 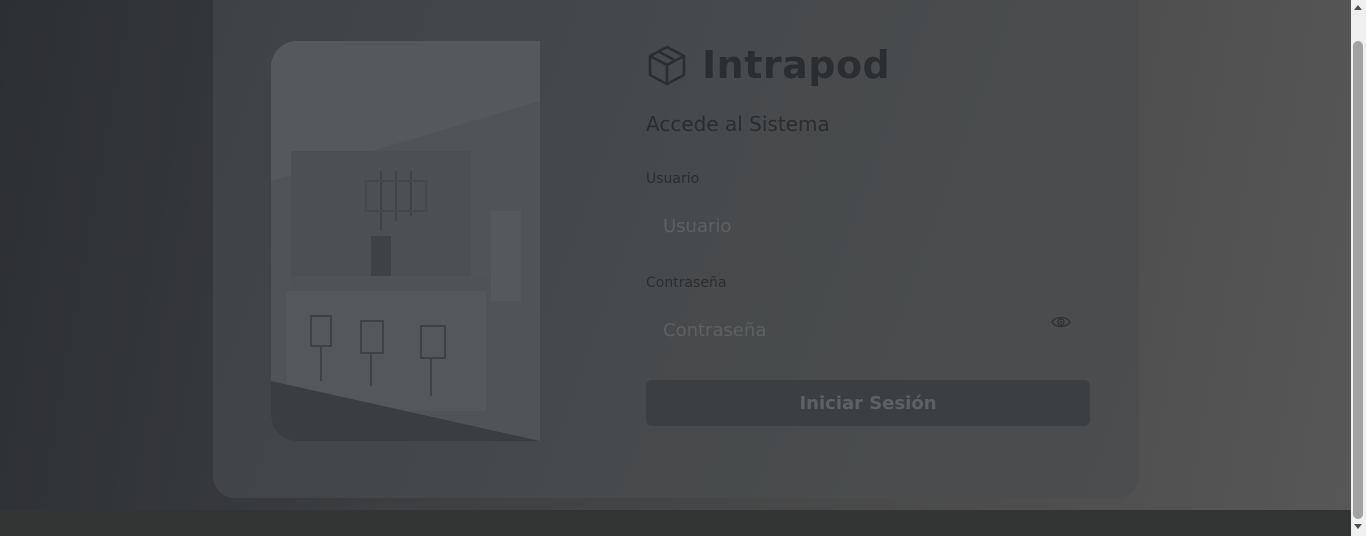 I want to click on page-footer-strip, so click(x=675, y=523).